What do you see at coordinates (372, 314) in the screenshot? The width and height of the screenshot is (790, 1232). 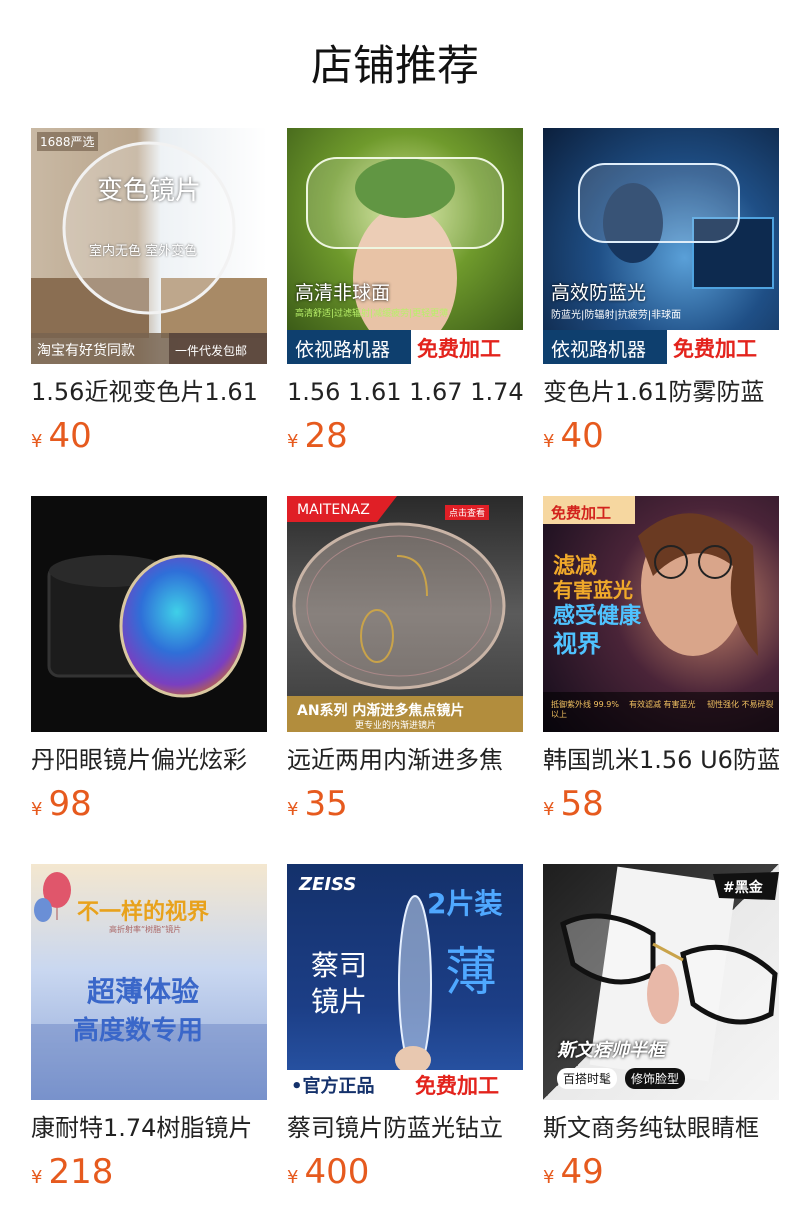 I see `thumb-sub-text: 高清舒适|过滤辐射|减缓疲劳|更轻更薄` at bounding box center [372, 314].